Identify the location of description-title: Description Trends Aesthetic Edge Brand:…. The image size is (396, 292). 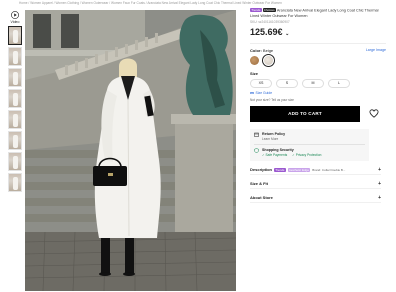
(297, 169).